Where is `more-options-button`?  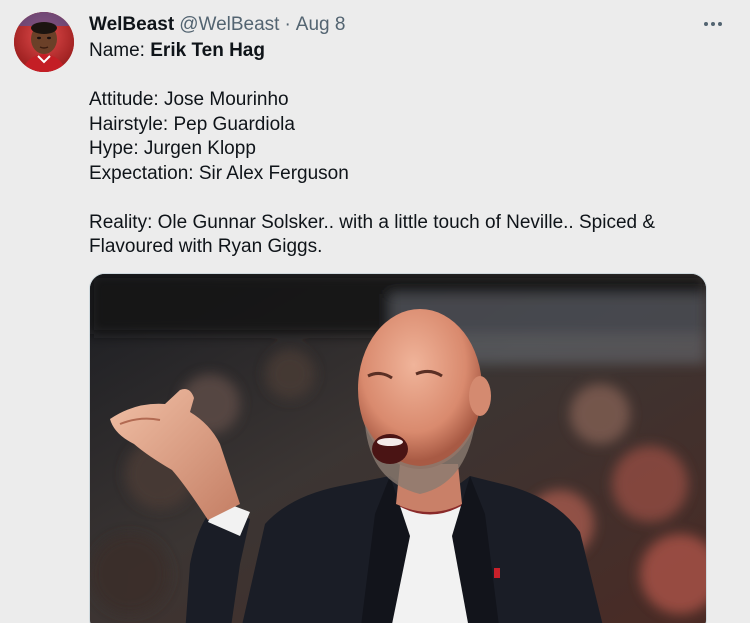
more-options-button is located at coordinates (713, 24).